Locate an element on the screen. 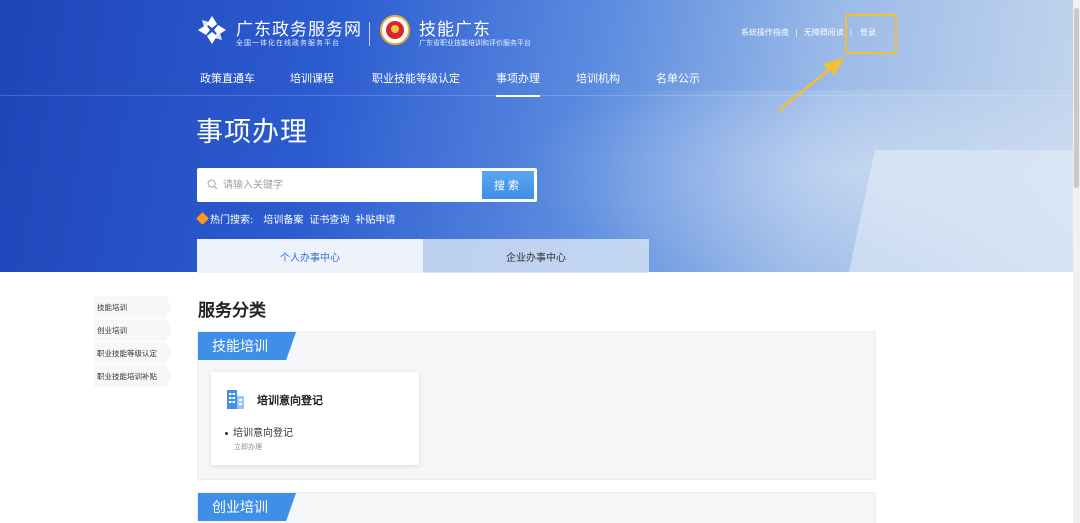 The height and width of the screenshot is (523, 1080). gd-gov-logo-icon is located at coordinates (212, 30).